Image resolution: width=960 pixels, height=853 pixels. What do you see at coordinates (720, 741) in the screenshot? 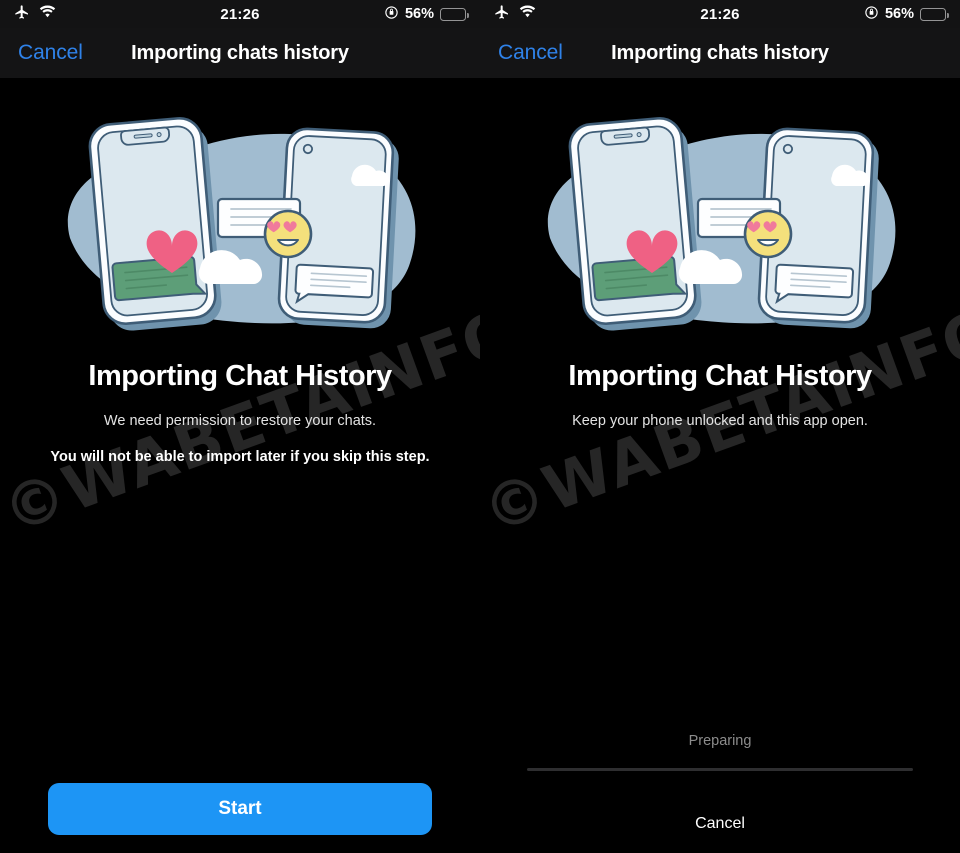
I see `progress-status-label: Preparing` at bounding box center [720, 741].